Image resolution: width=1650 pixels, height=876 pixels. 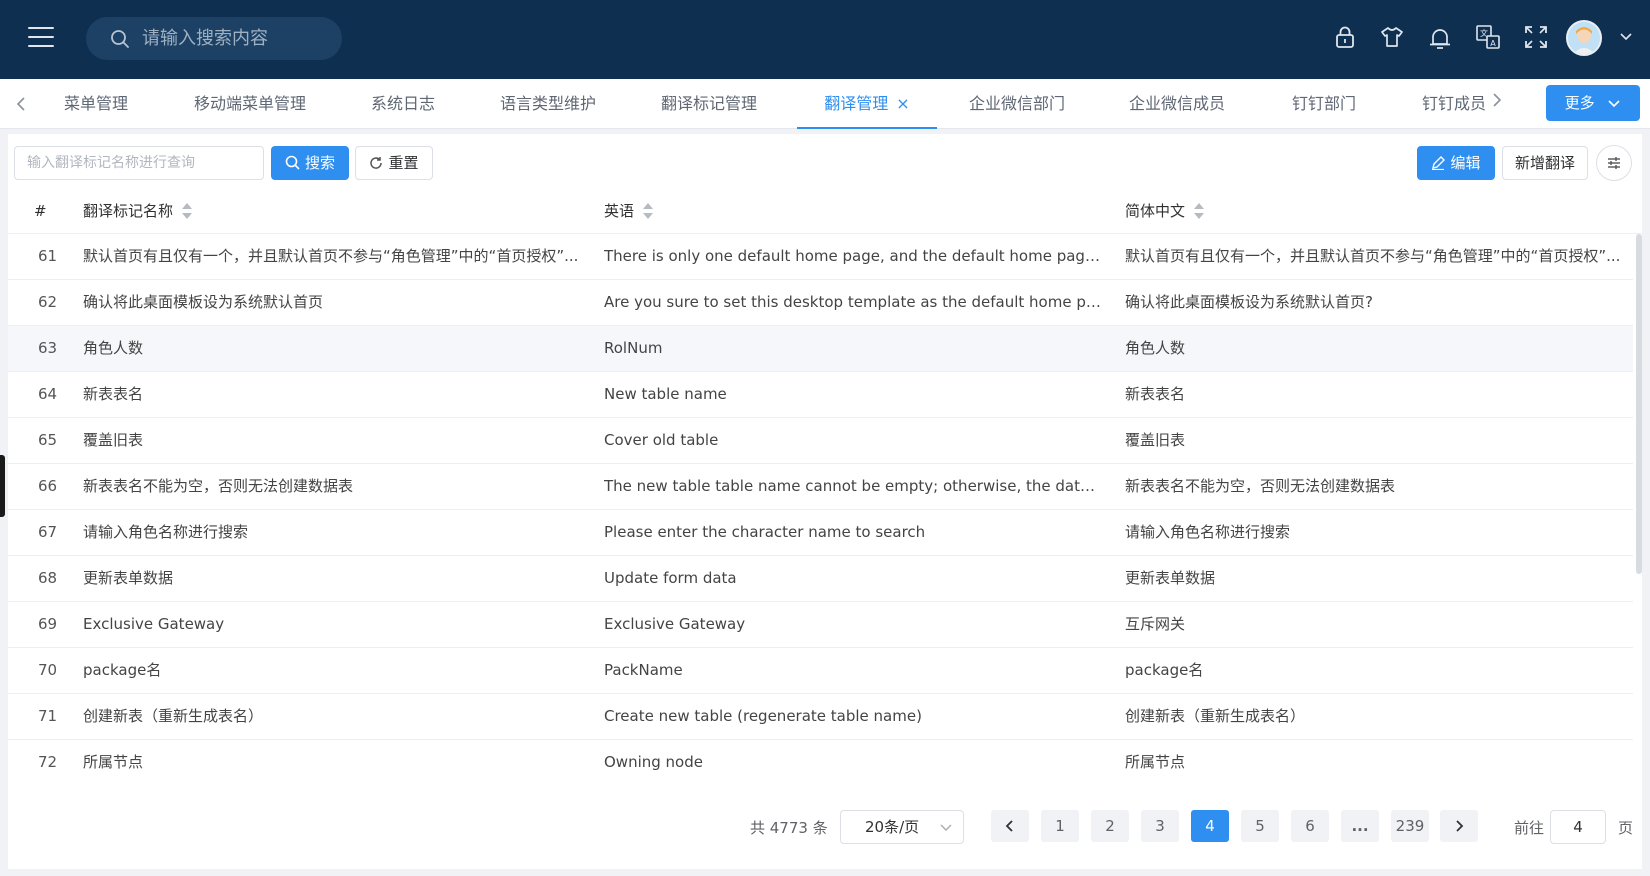 I want to click on tab-translation-management: 翻译管理 ×, so click(x=867, y=104).